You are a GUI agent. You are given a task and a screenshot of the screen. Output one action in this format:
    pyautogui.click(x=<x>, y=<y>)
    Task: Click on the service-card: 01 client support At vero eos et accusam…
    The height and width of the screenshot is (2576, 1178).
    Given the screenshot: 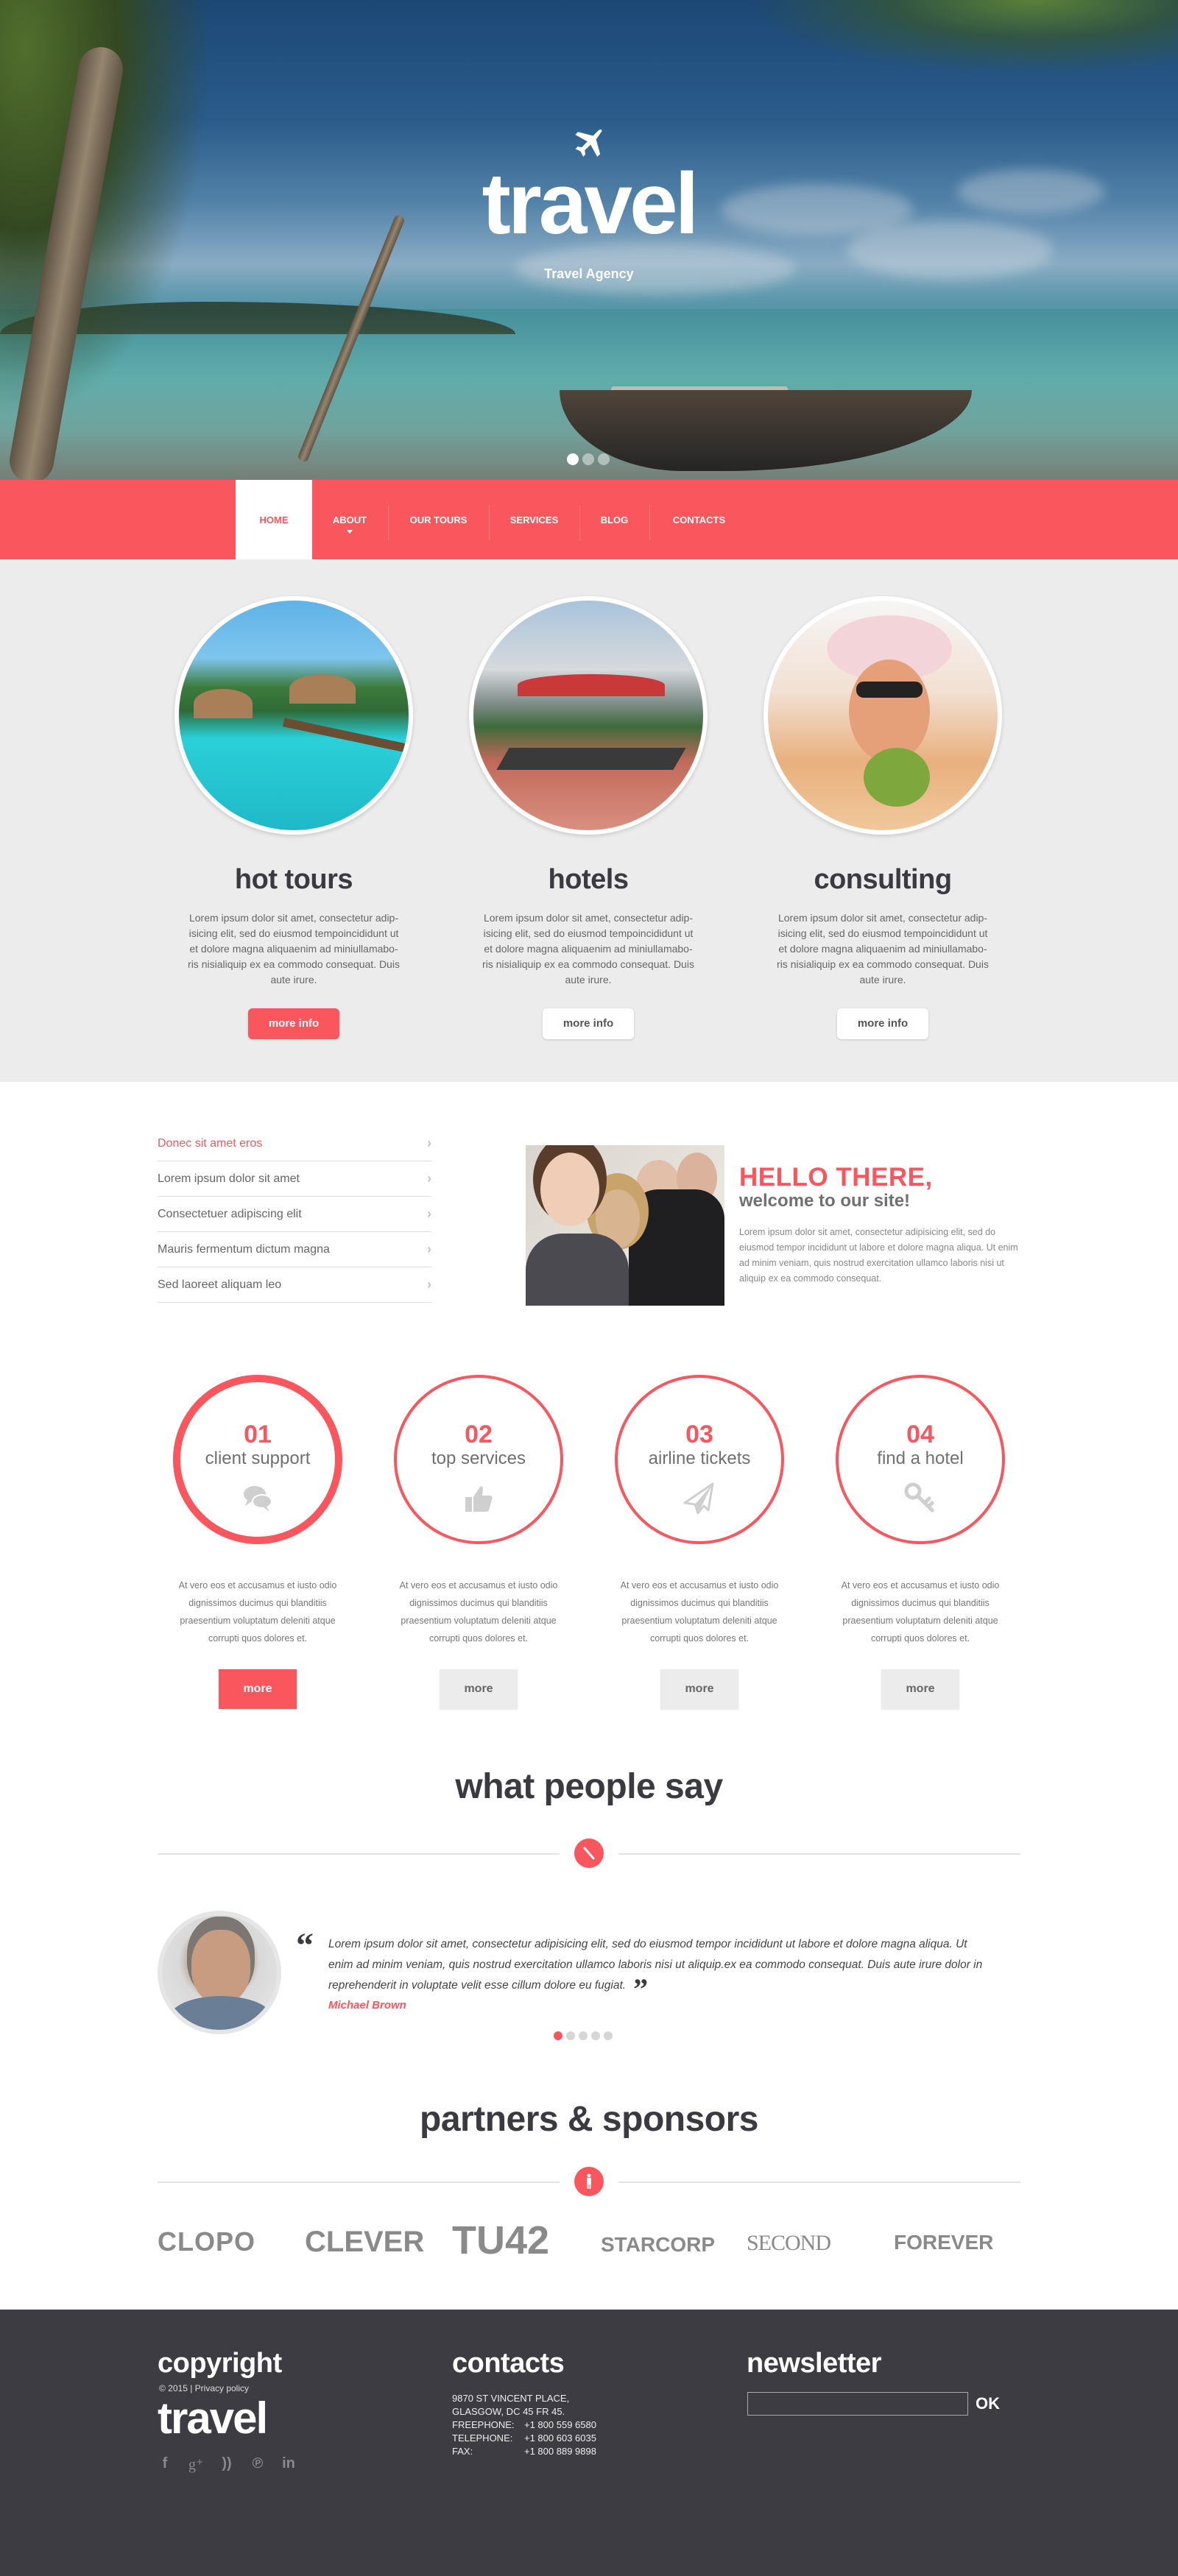 What is the action you would take?
    pyautogui.click(x=257, y=1542)
    